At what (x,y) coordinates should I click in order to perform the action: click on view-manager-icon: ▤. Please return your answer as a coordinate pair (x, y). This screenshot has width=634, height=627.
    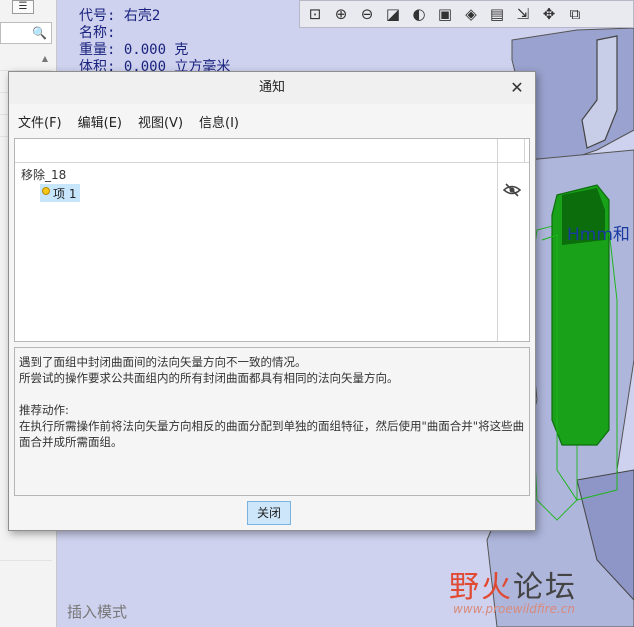
    Looking at the image, I should click on (497, 14).